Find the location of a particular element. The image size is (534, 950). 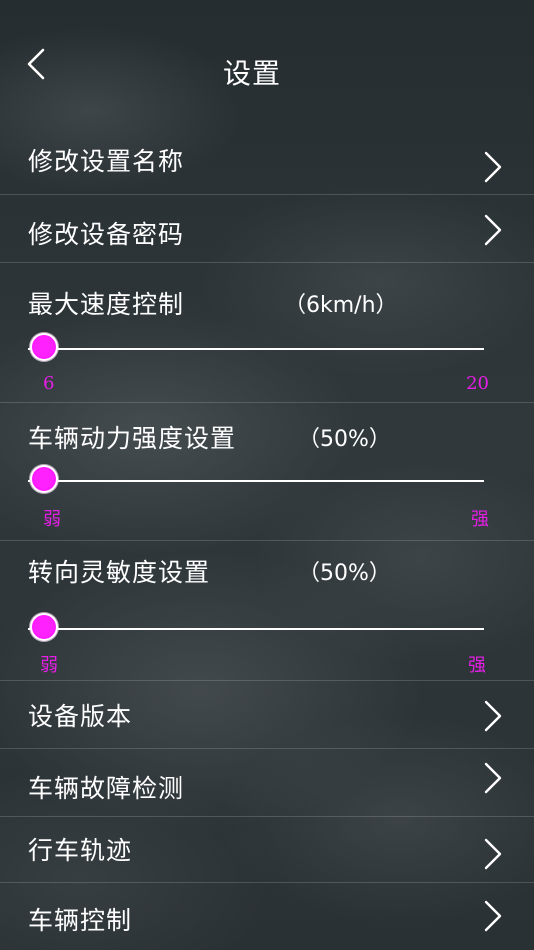

steering-label: 转向灵敏度设置 is located at coordinates (119, 572).